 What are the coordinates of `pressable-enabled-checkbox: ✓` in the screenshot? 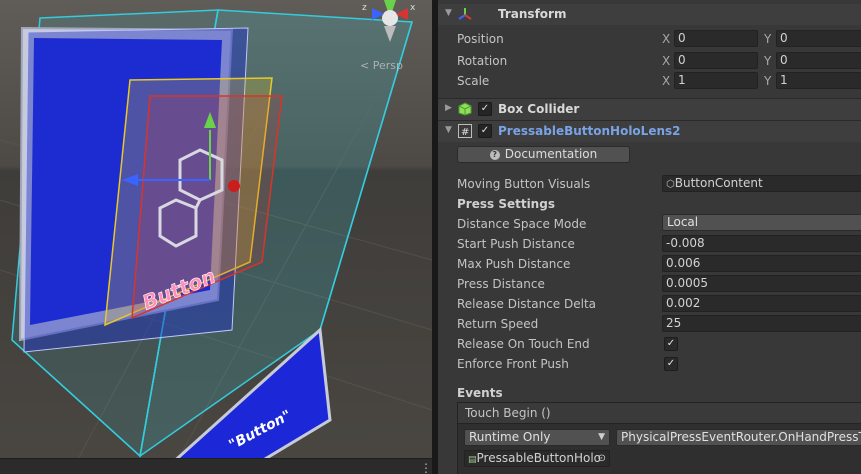 It's located at (485, 131).